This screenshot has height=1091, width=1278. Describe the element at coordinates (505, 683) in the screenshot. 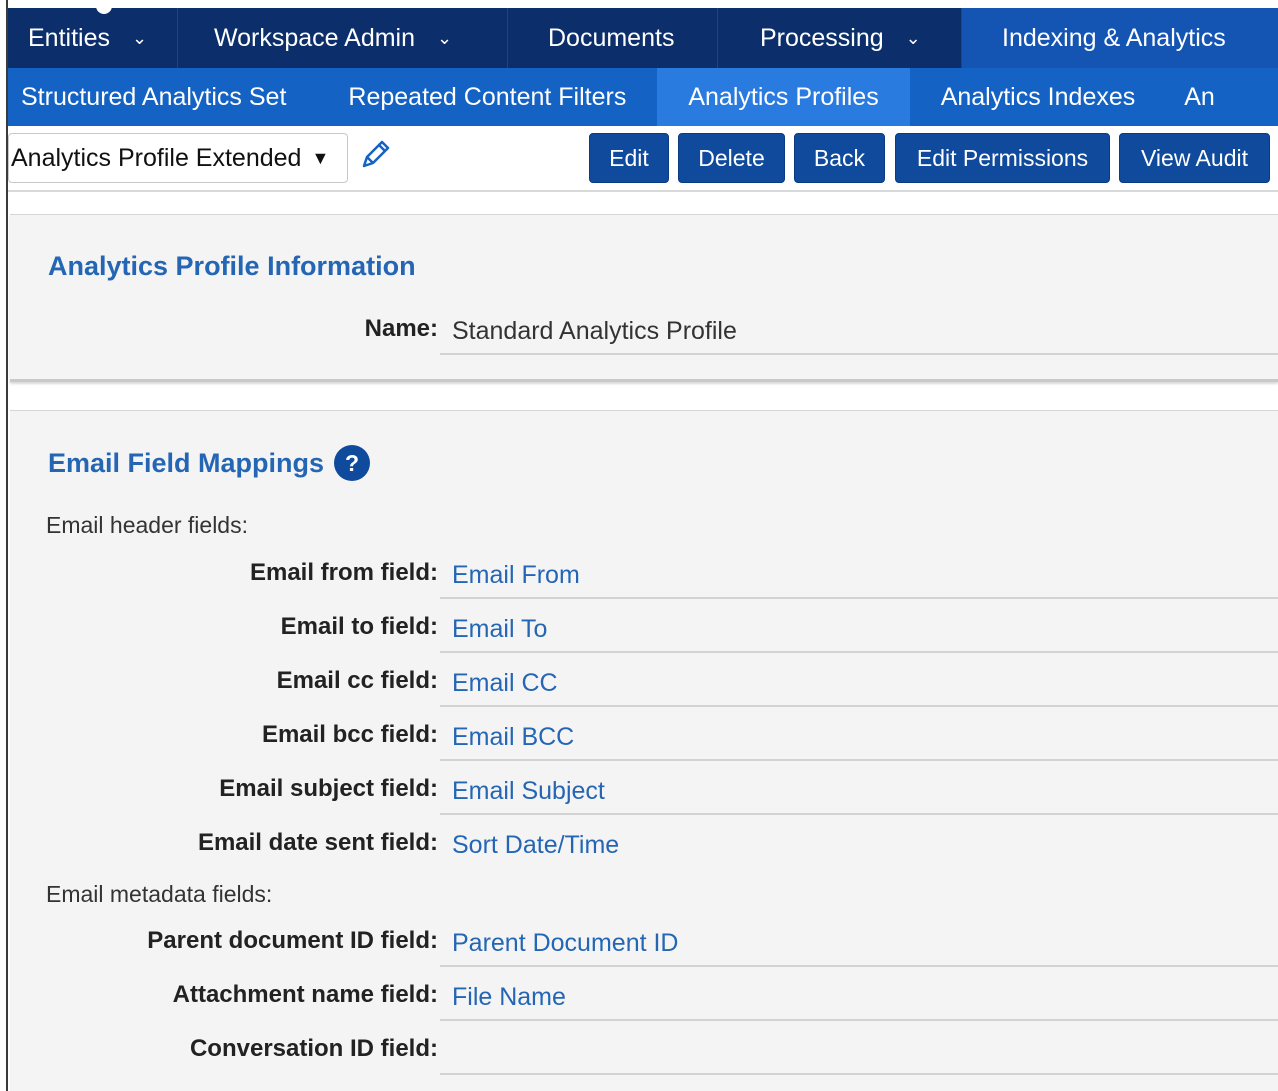

I see `email-cc-link: Email CC` at that location.